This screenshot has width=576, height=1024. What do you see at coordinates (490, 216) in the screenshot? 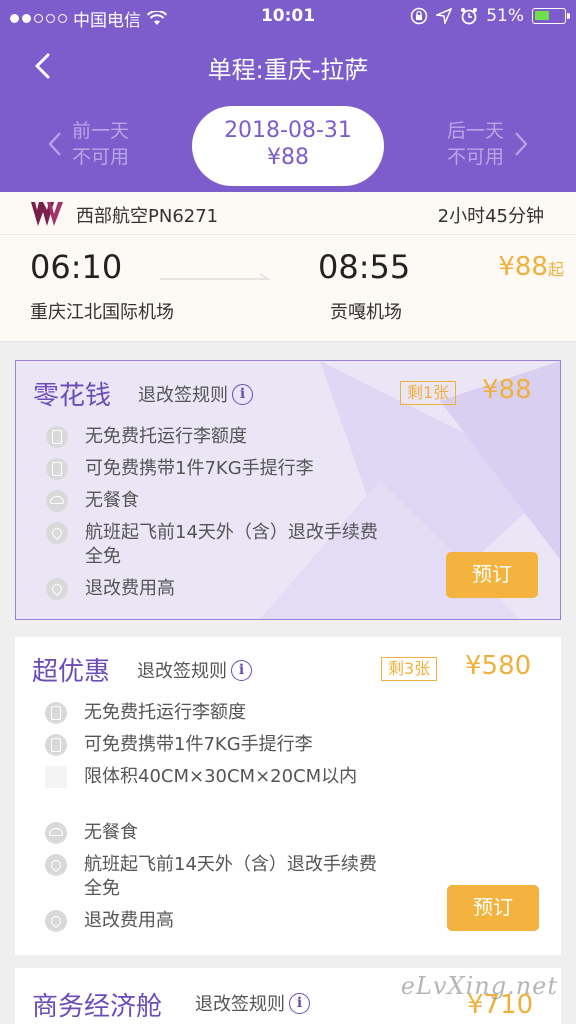
I see `flight-duration: 2小时45分钟` at bounding box center [490, 216].